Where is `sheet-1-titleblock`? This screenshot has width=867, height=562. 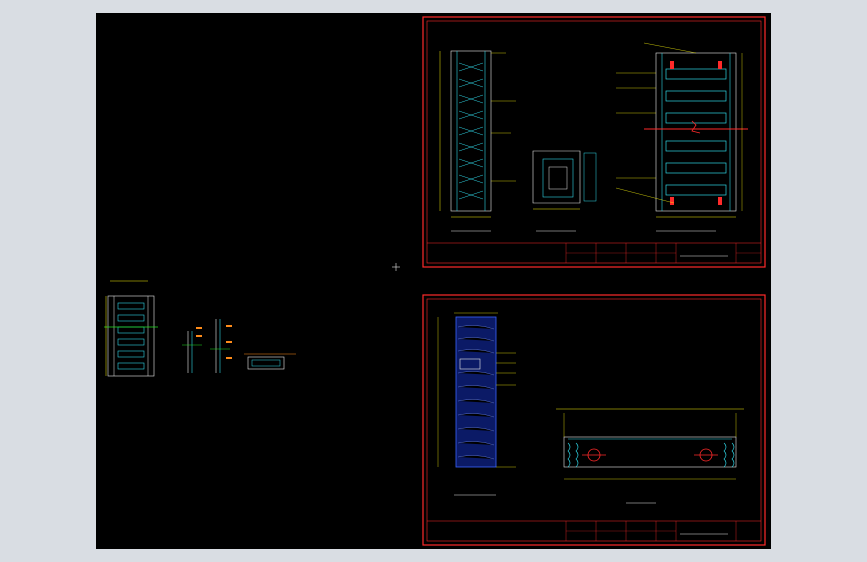
sheet-1-titleblock is located at coordinates (594, 252).